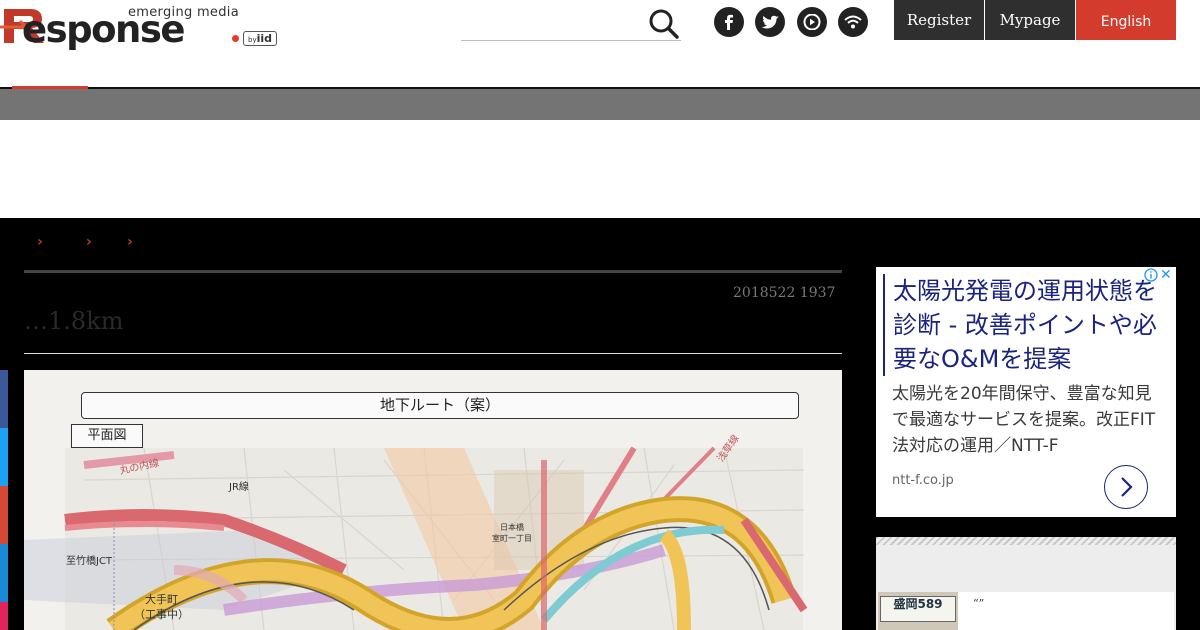 The height and width of the screenshot is (630, 1200). Describe the element at coordinates (264, 38) in the screenshot. I see `logo-by-name: iid` at that location.